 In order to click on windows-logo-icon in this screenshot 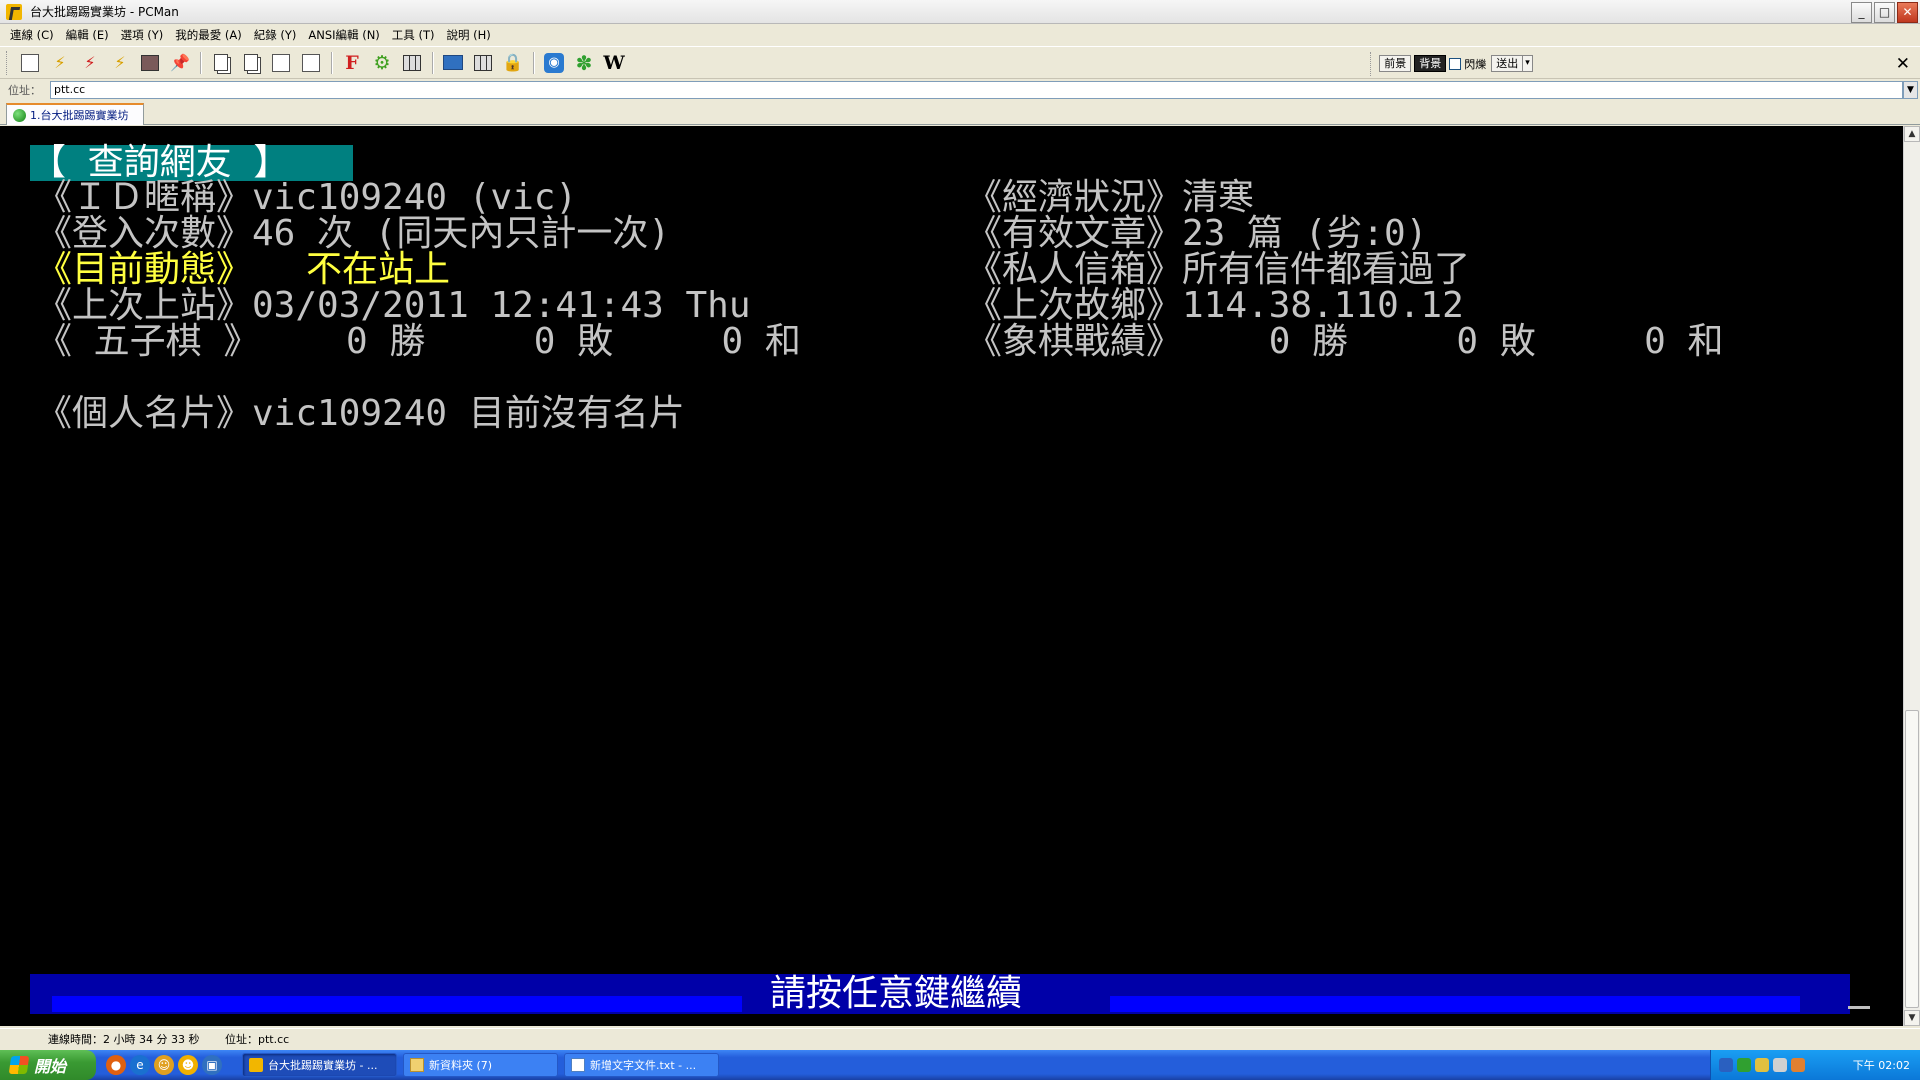, I will do `click(19, 1065)`.